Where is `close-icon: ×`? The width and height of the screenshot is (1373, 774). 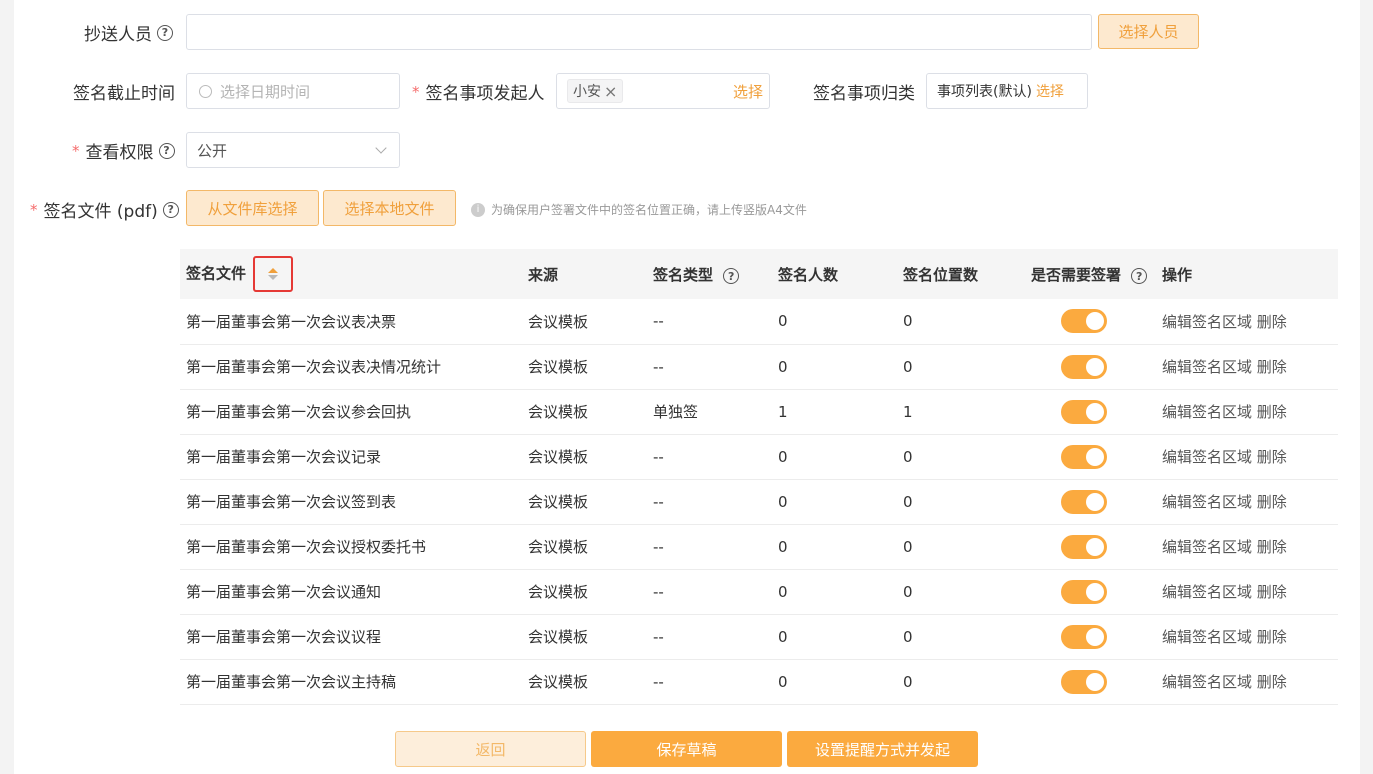
close-icon: × is located at coordinates (610, 91).